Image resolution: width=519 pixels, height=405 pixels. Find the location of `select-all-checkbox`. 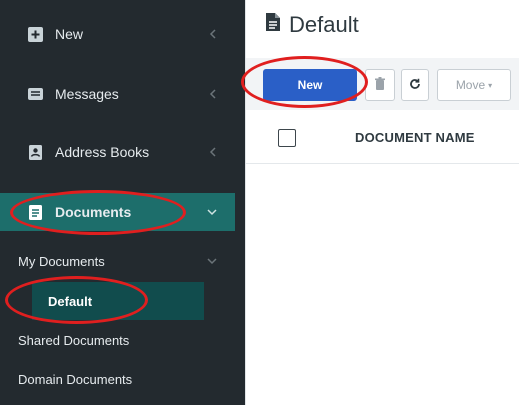

select-all-checkbox is located at coordinates (287, 138).